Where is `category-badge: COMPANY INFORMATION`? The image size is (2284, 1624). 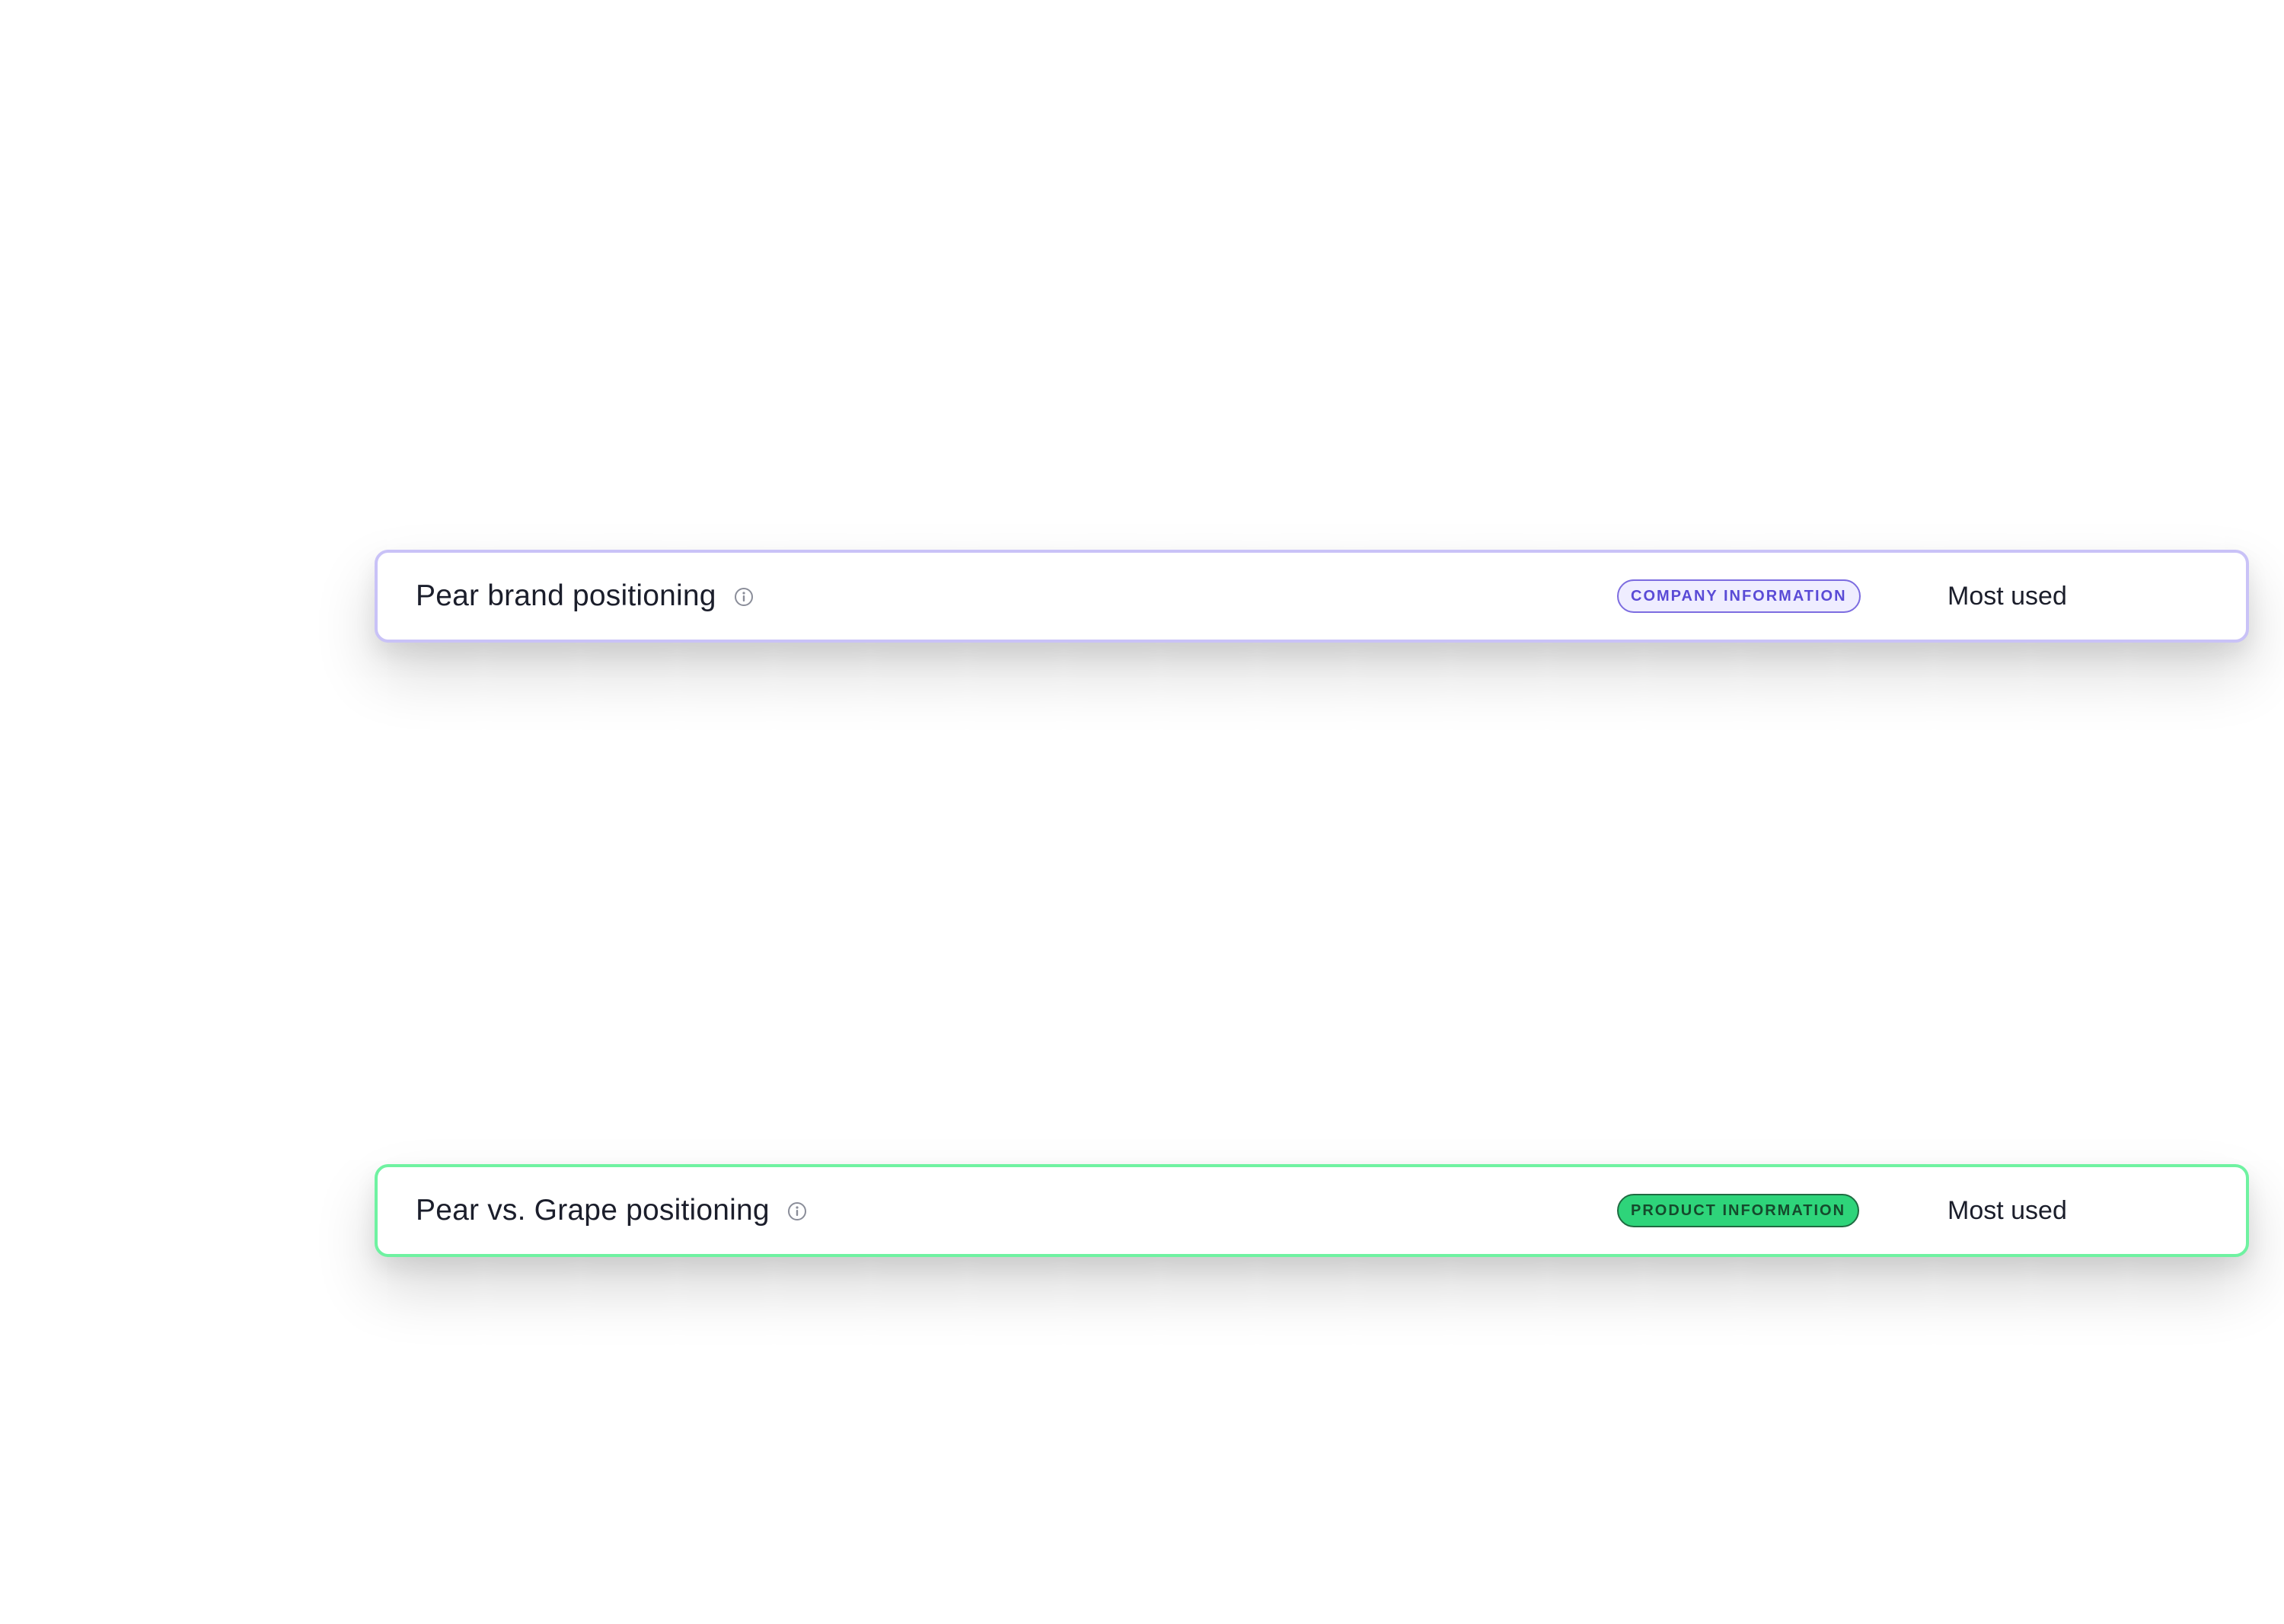
category-badge: COMPANY INFORMATION is located at coordinates (1739, 596).